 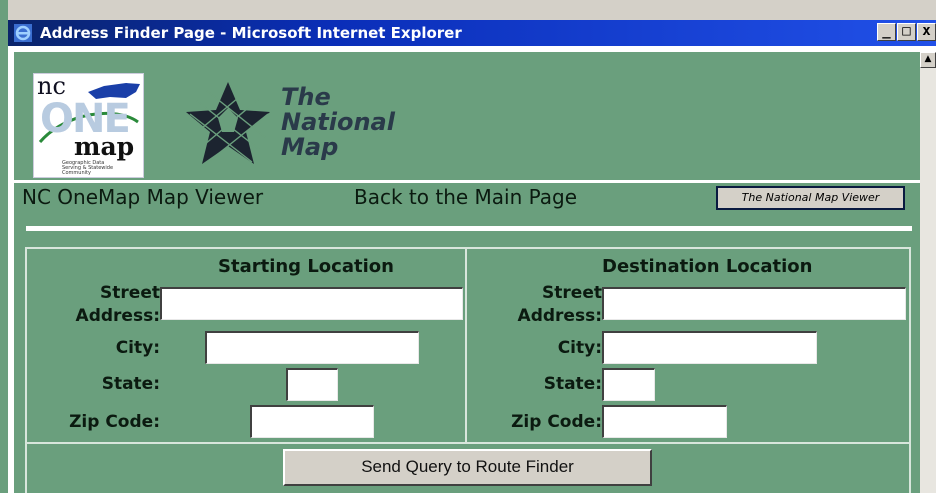 What do you see at coordinates (465, 197) in the screenshot?
I see `back-to-main-link: Back to the Main Page` at bounding box center [465, 197].